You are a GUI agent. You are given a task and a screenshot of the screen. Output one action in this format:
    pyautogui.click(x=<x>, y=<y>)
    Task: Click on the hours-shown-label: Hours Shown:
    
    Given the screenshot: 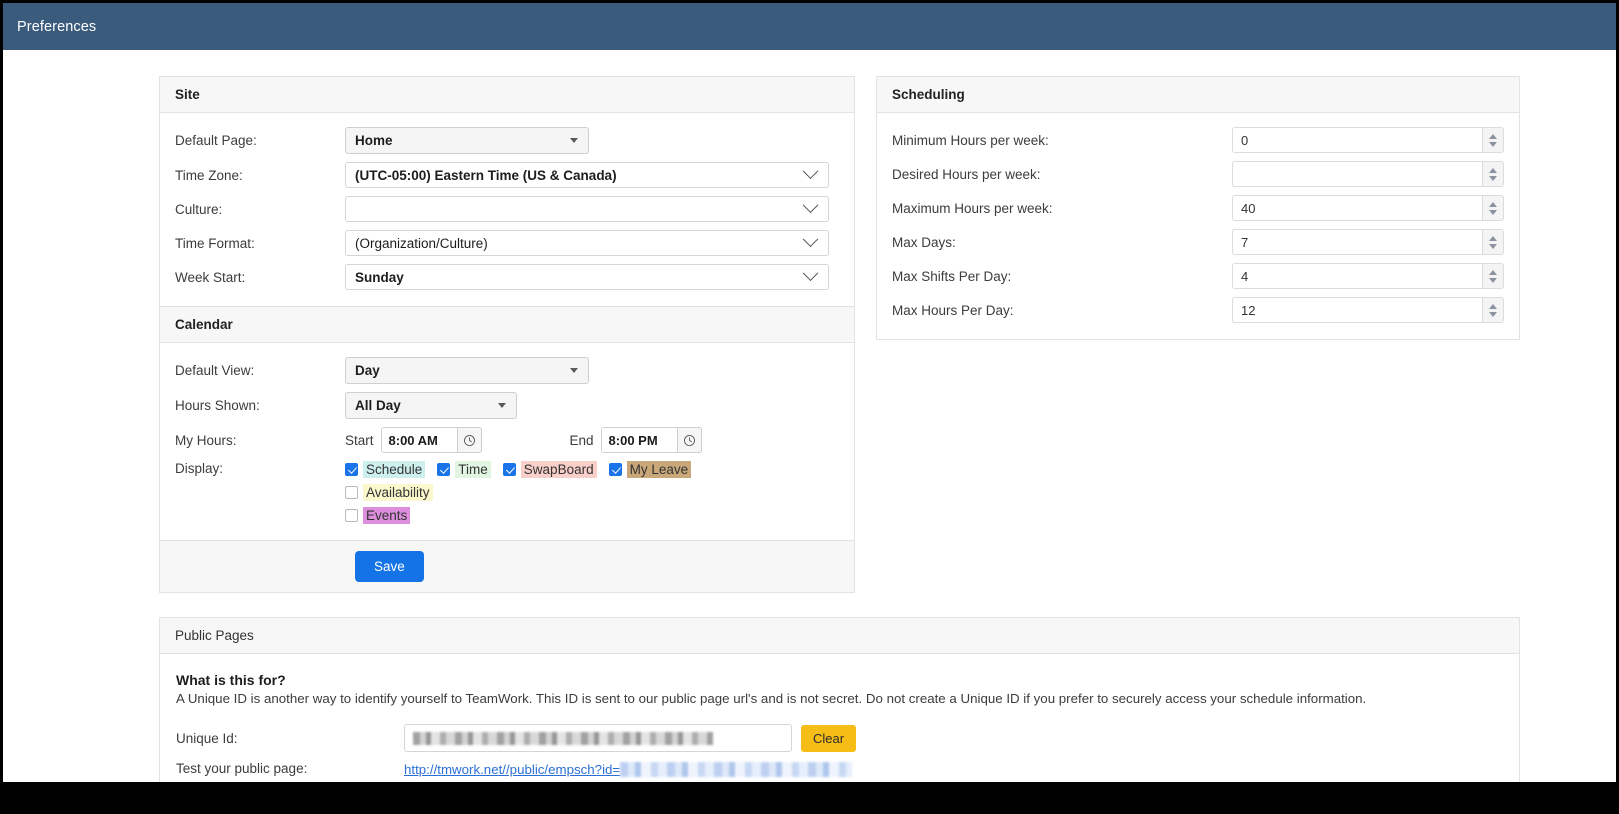 What is the action you would take?
    pyautogui.click(x=217, y=405)
    